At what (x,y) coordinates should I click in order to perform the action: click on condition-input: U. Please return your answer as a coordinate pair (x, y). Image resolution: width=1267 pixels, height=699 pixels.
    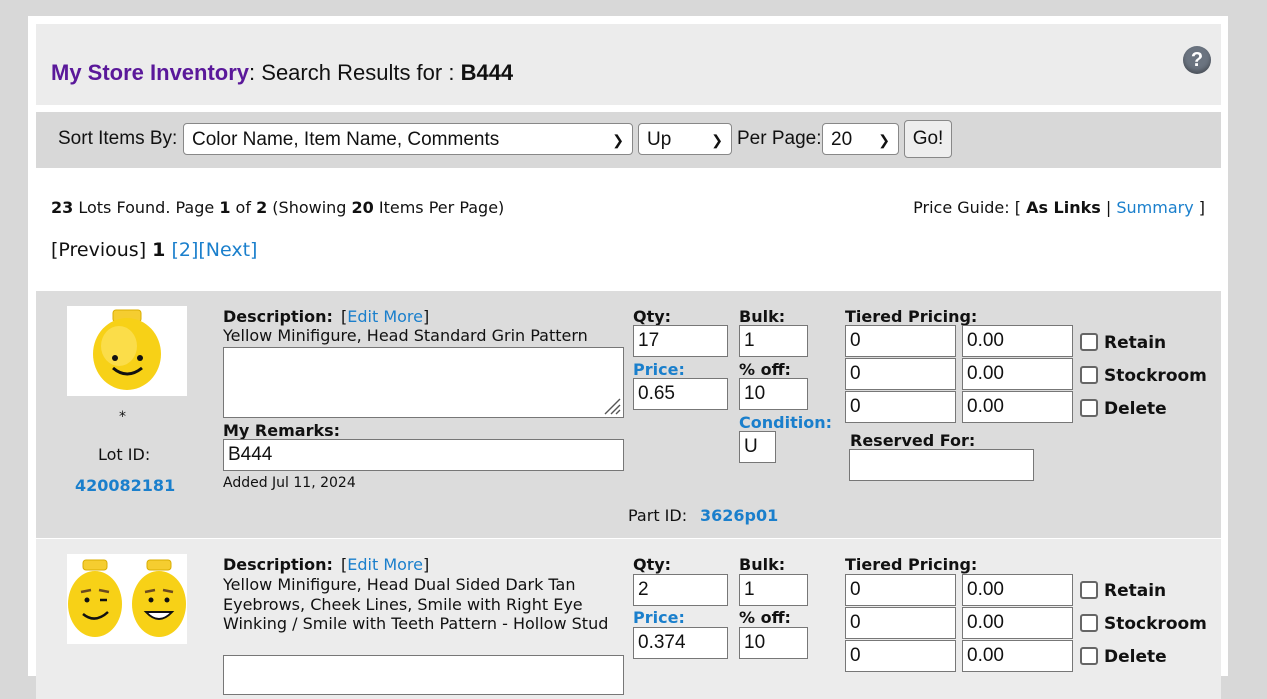
    Looking at the image, I should click on (757, 447).